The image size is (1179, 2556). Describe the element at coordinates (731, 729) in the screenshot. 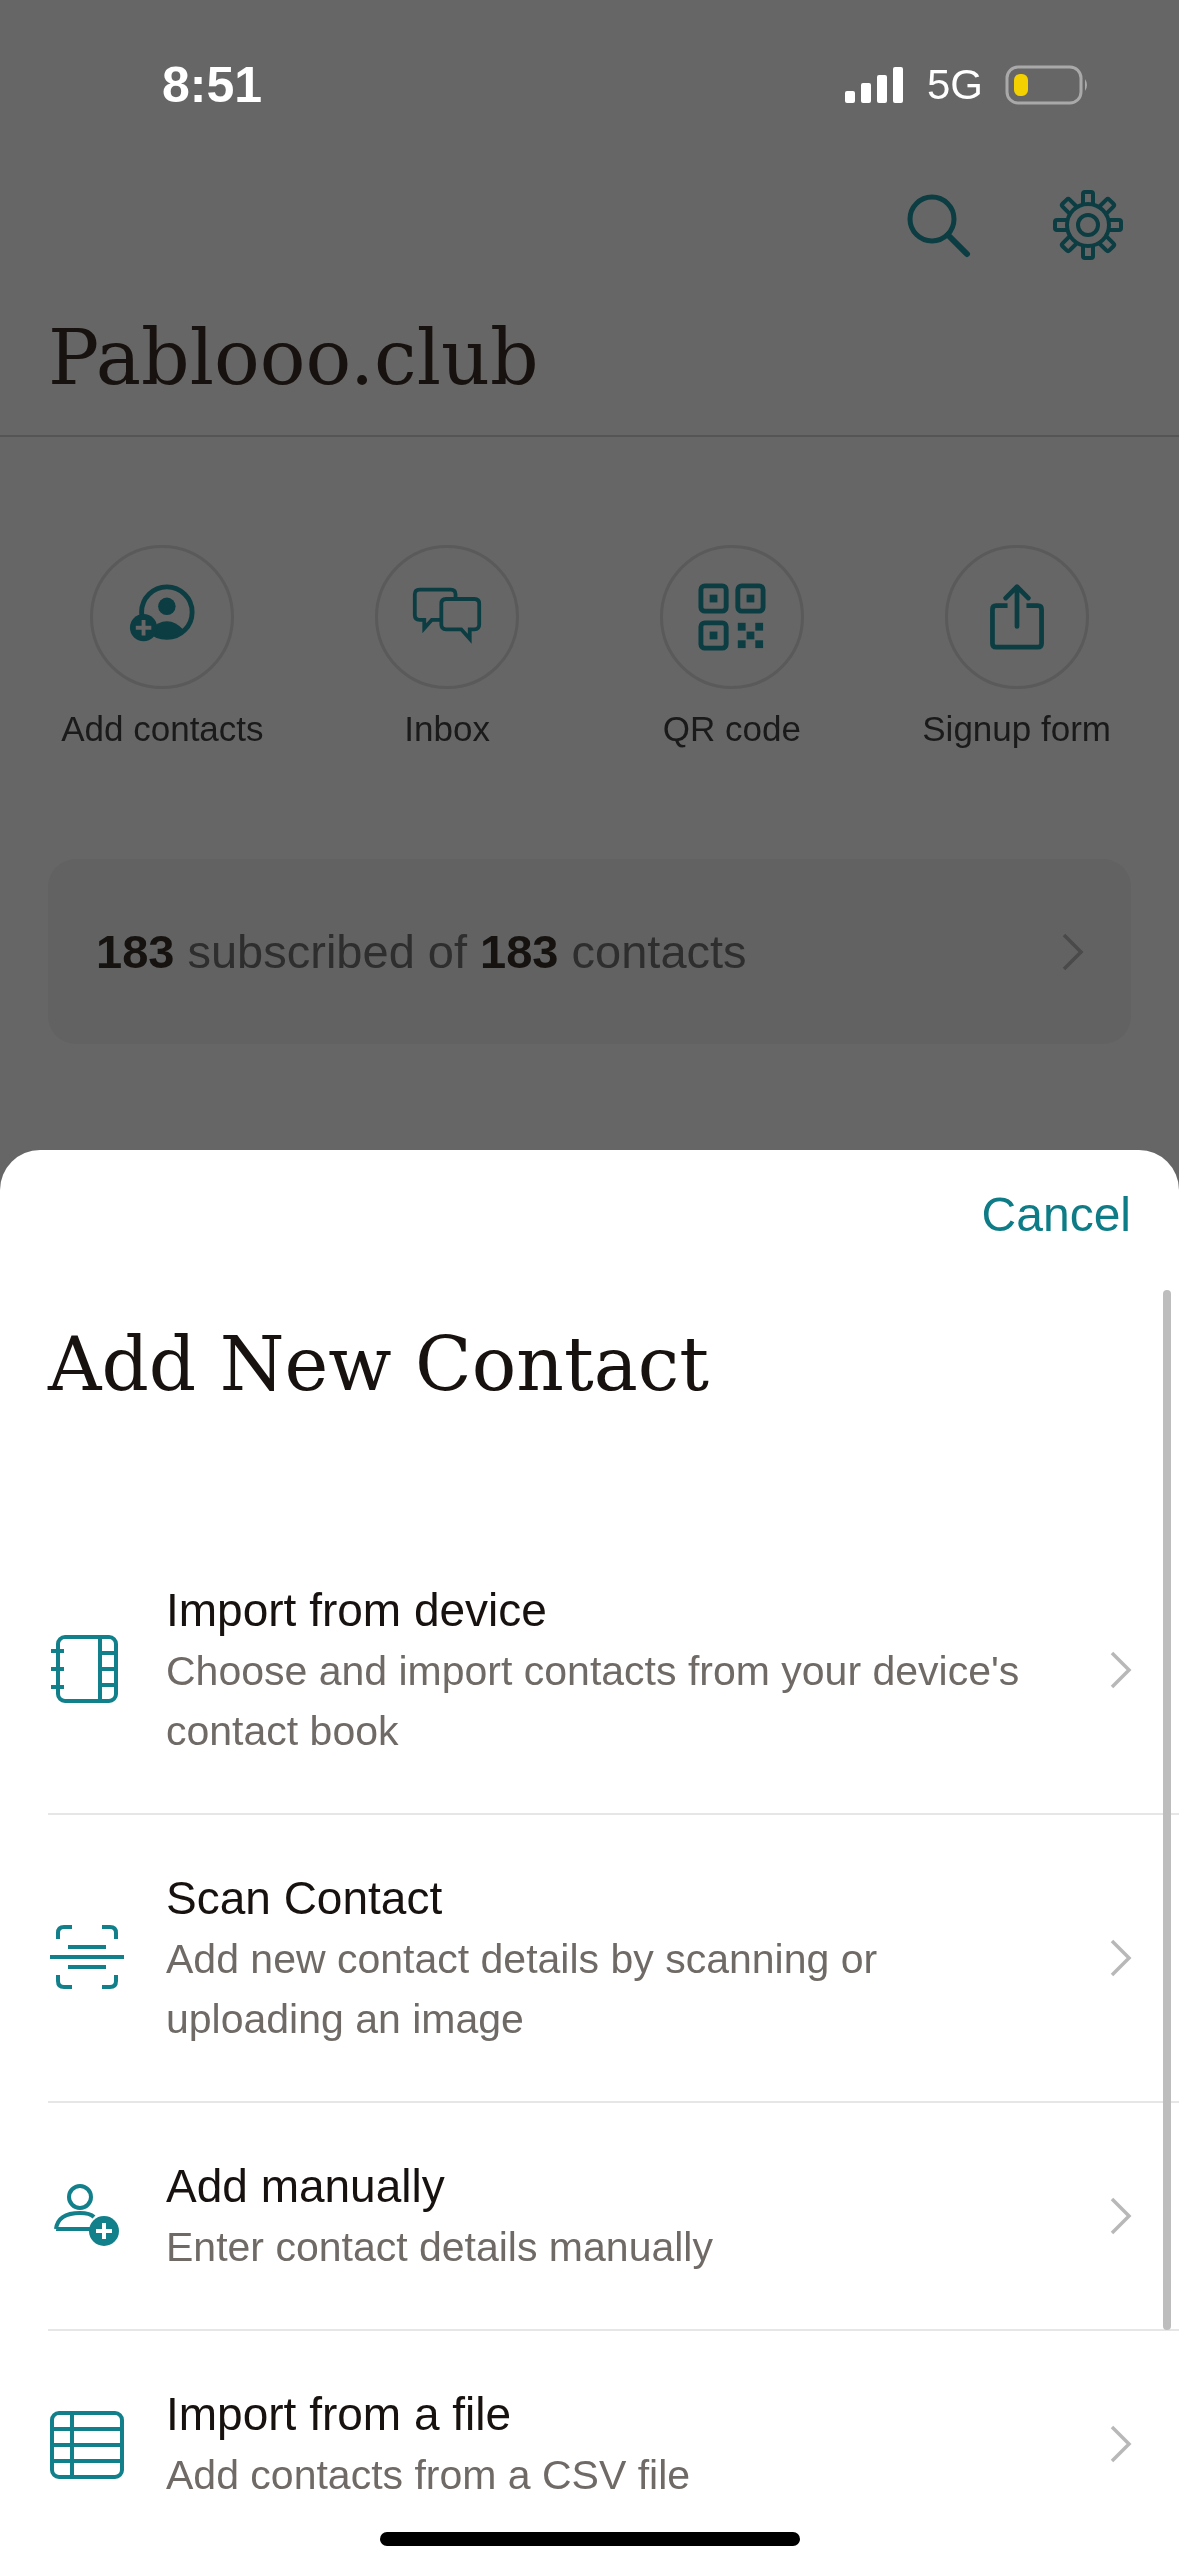

I see `action-label: QR code` at that location.